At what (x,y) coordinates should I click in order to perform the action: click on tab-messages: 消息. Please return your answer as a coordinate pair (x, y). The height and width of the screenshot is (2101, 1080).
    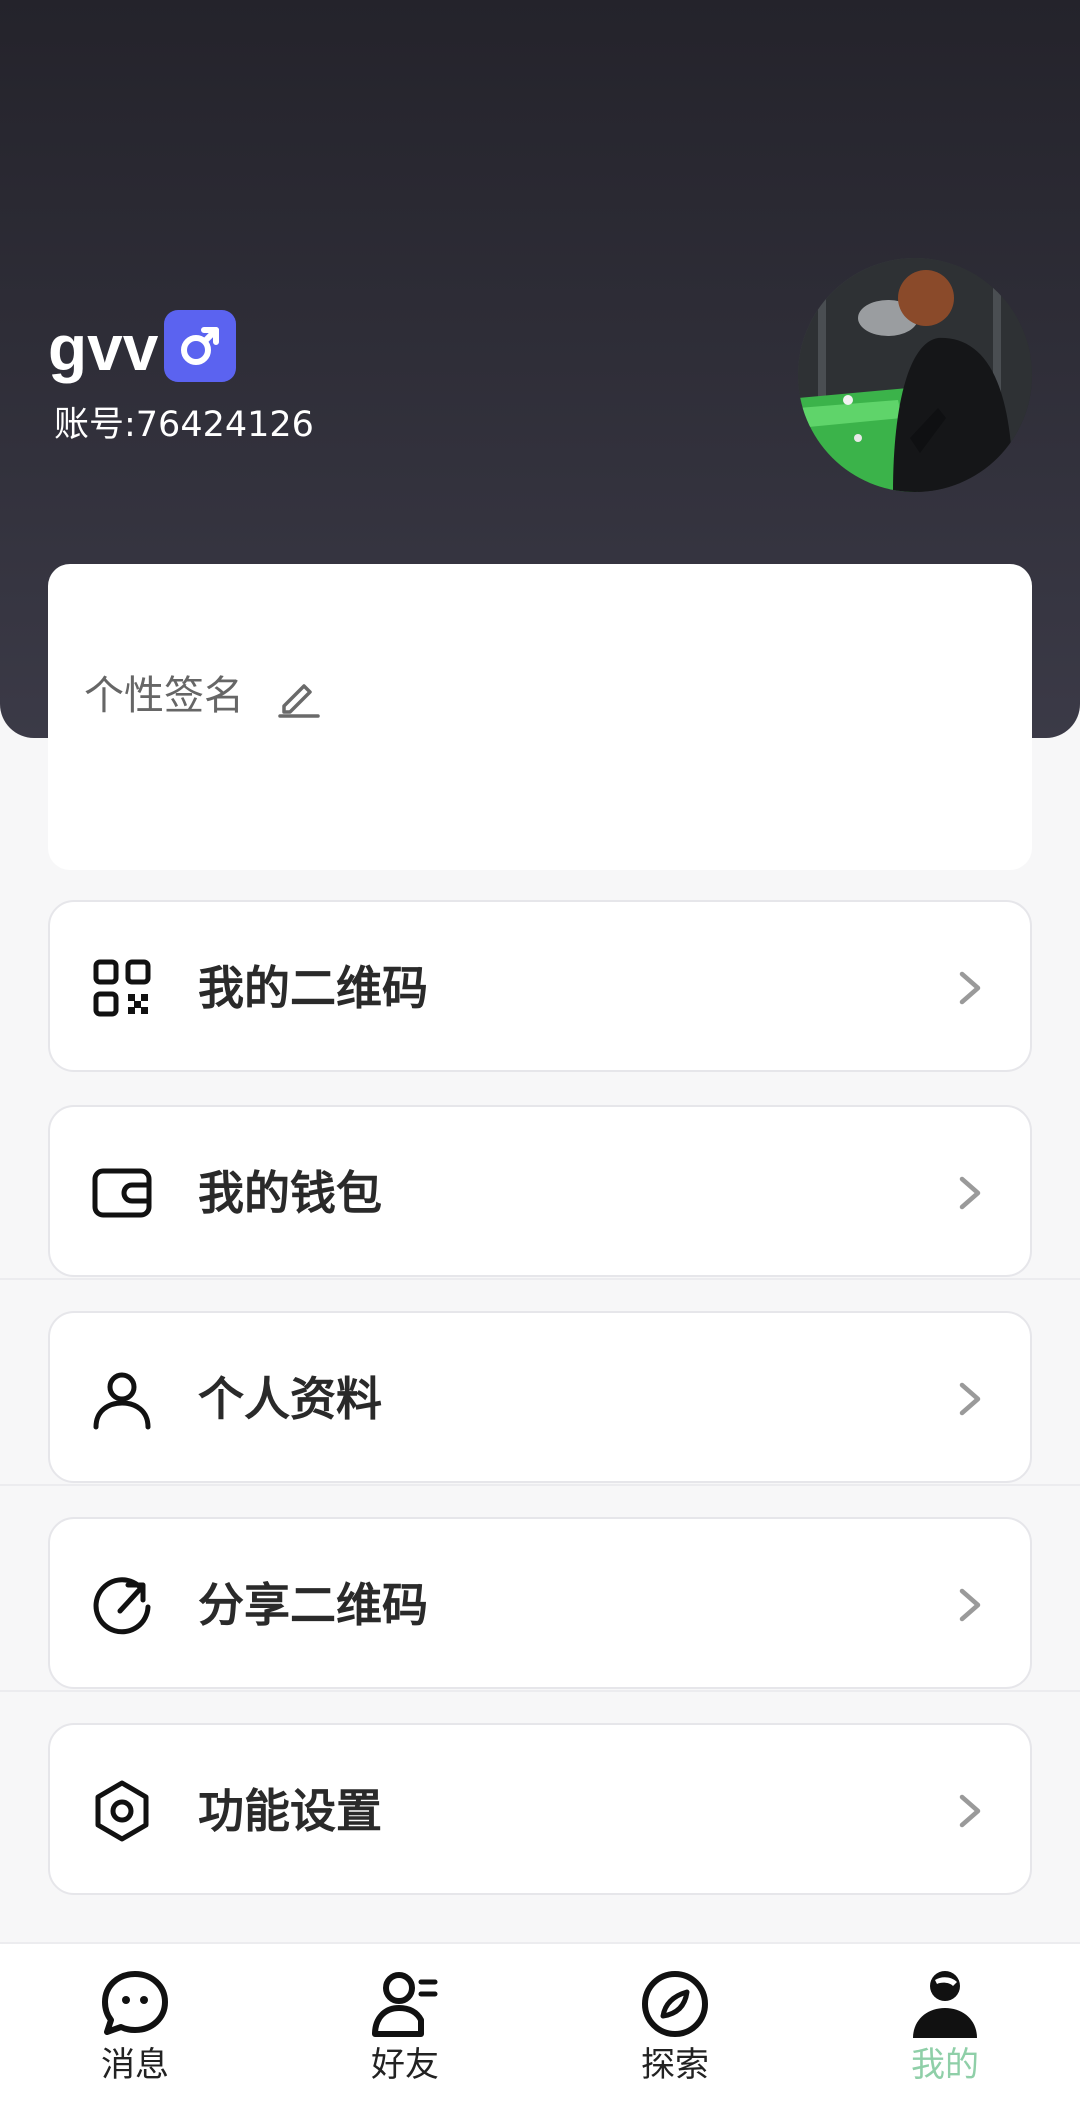
    Looking at the image, I should click on (135, 2022).